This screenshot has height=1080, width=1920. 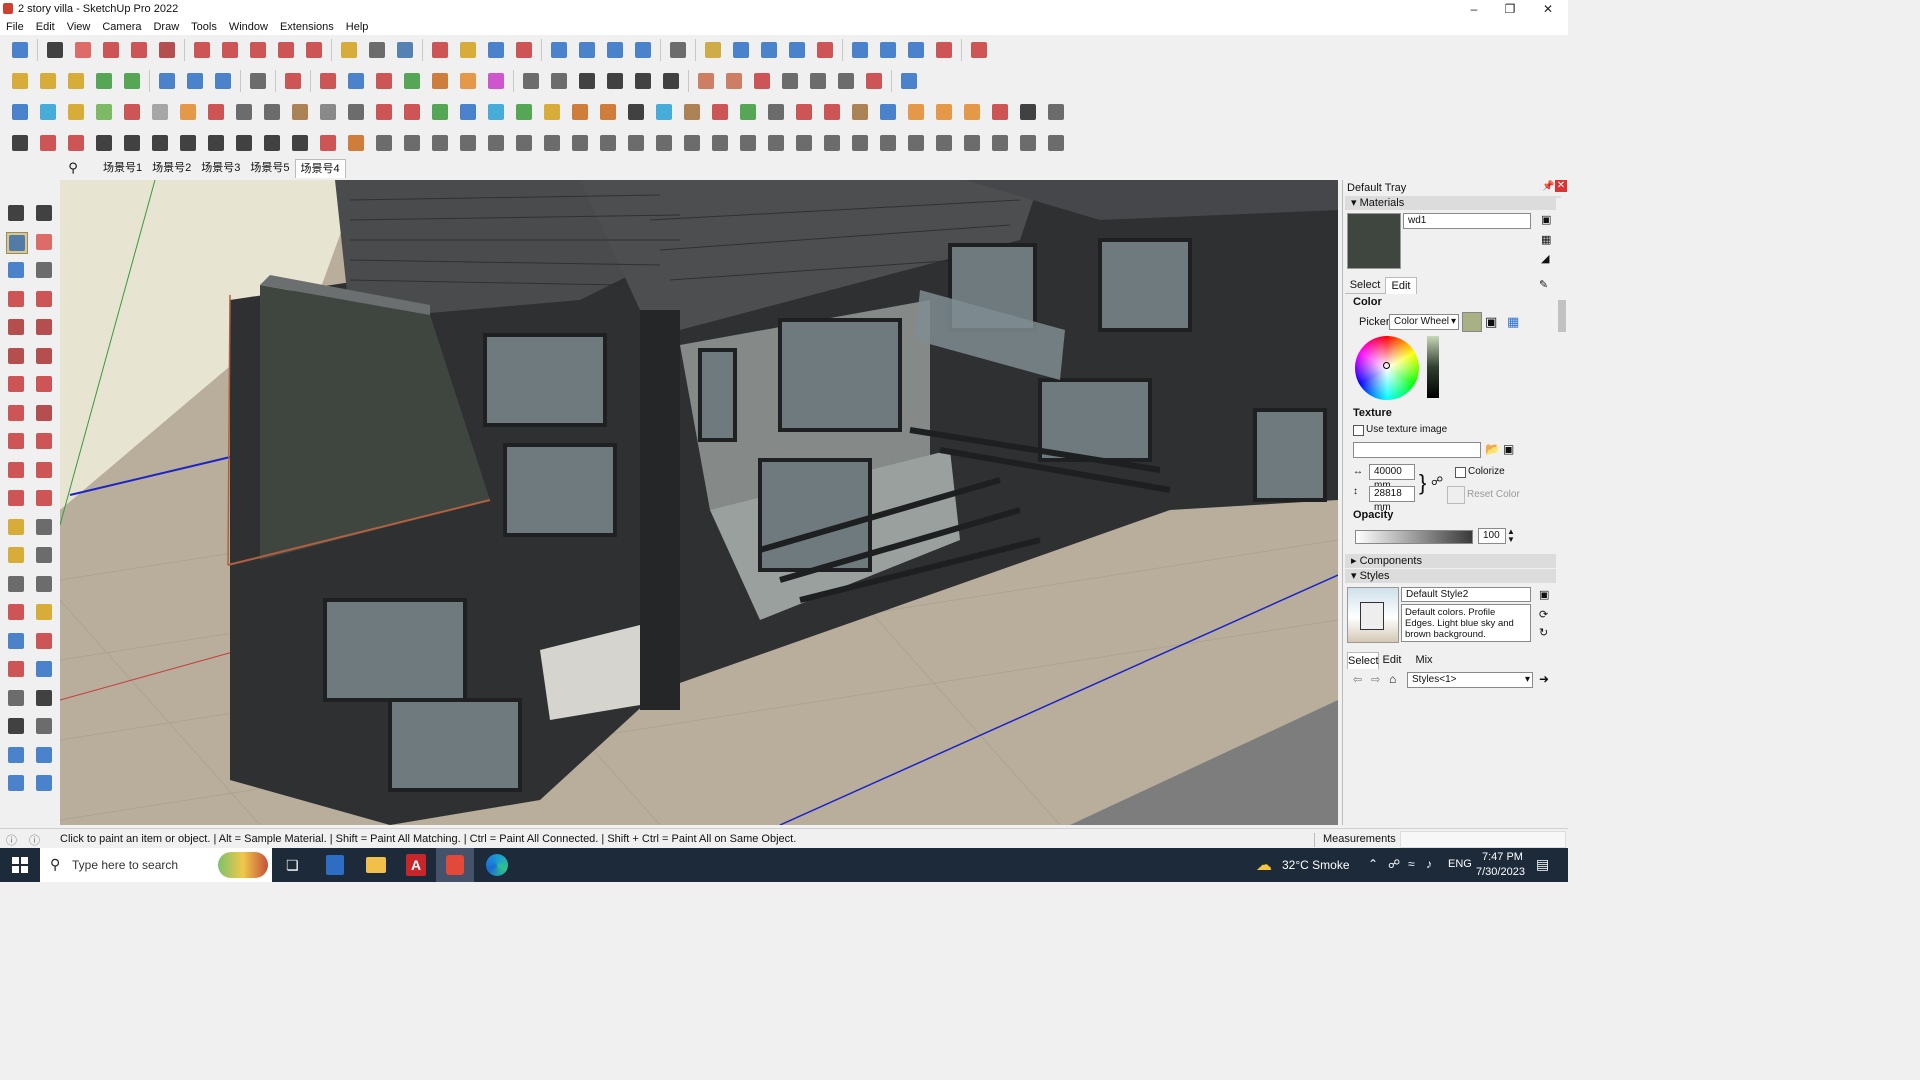 I want to click on grid-icon, so click(x=244, y=112).